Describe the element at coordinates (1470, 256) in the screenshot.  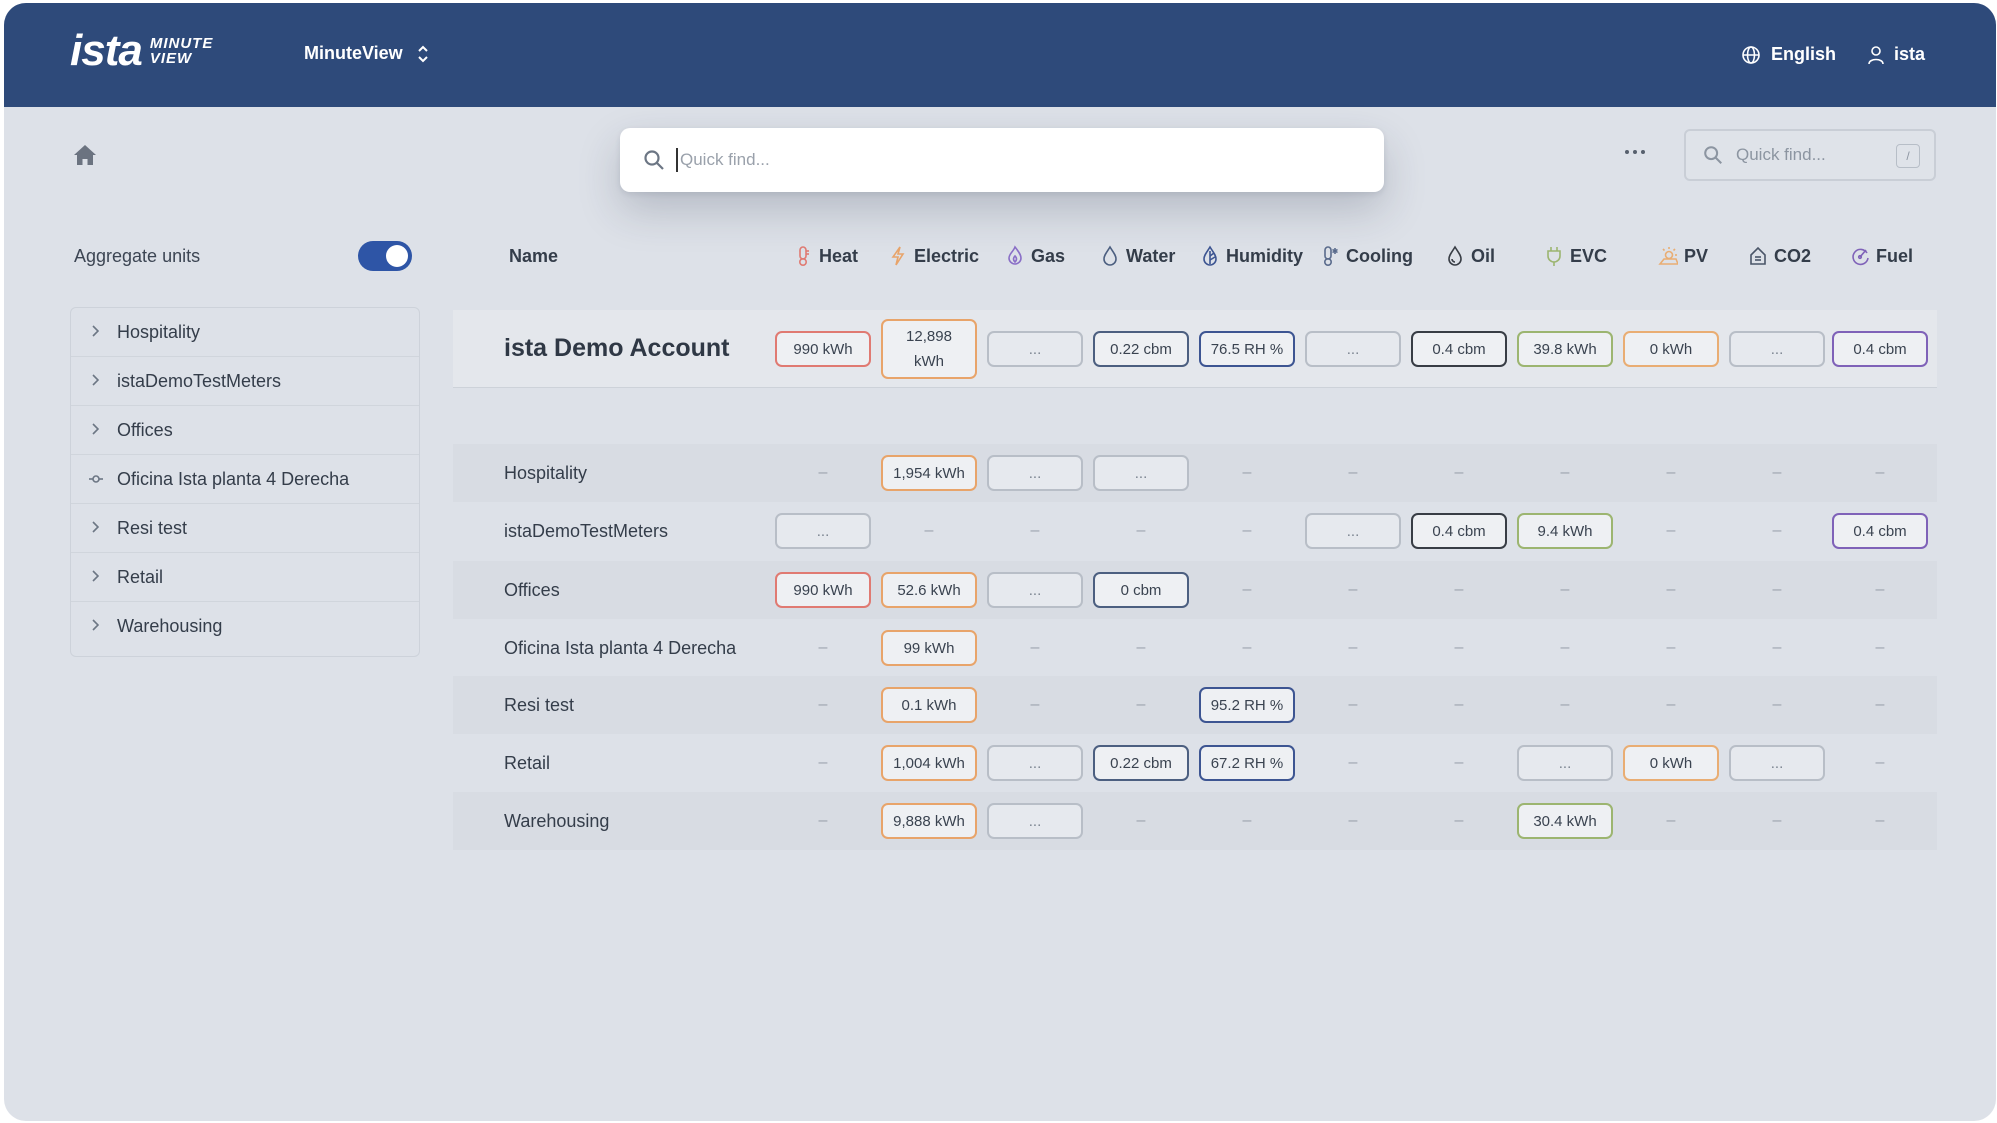
I see `column-header-oil: Oil` at that location.